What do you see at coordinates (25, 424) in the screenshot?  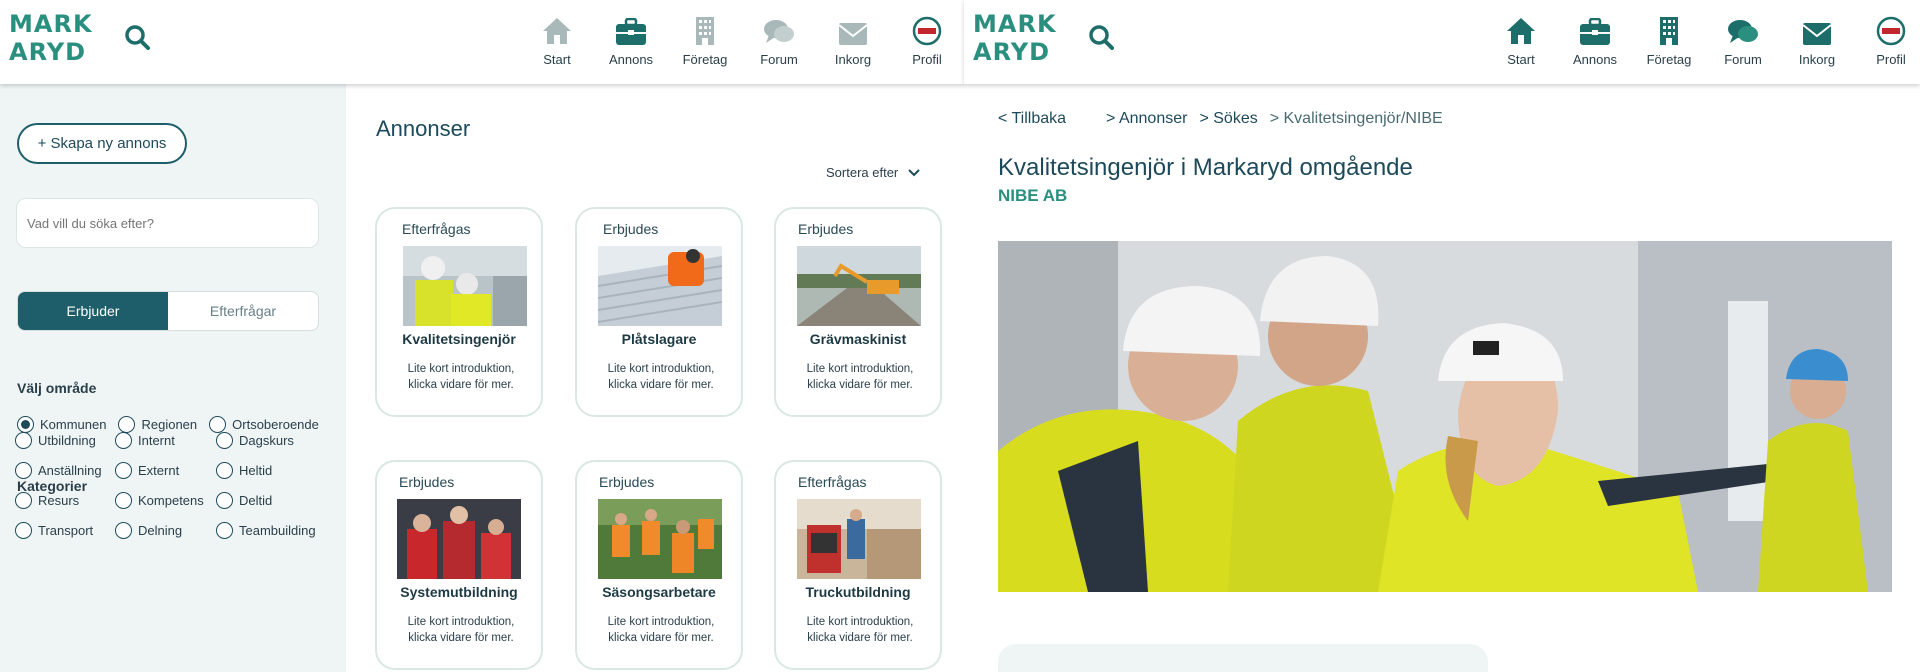 I see `area-radio-kommunen` at bounding box center [25, 424].